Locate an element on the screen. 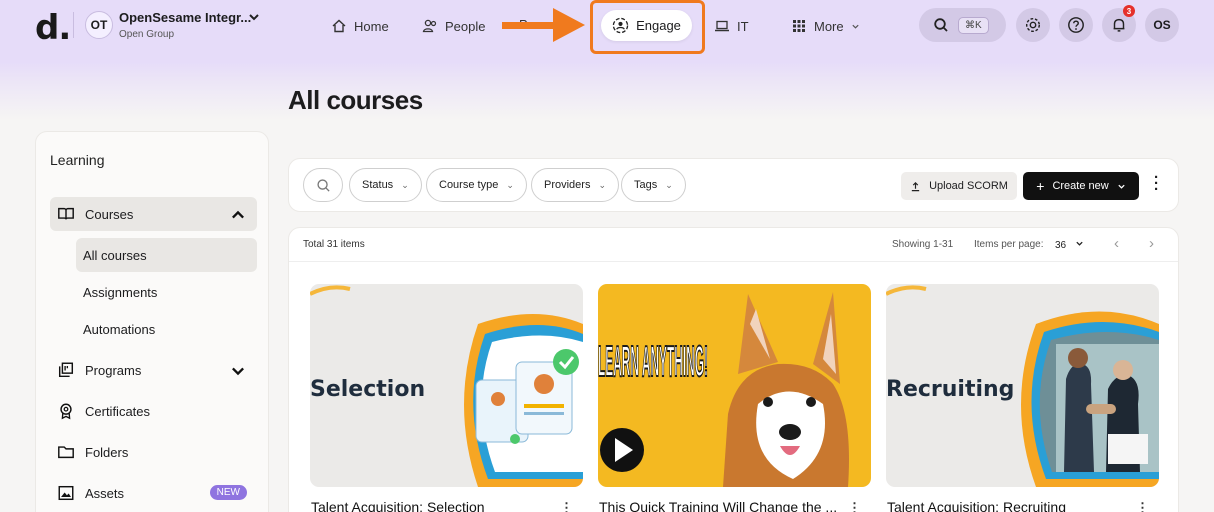  nav-people-label: People is located at coordinates (465, 26).